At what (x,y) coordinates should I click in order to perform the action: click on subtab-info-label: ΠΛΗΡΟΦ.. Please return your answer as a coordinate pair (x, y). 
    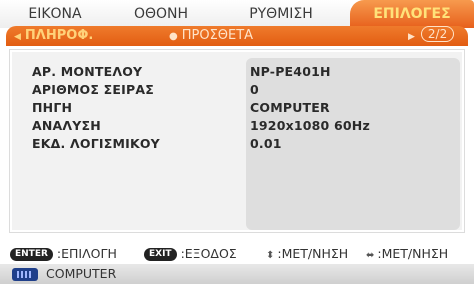
    Looking at the image, I should click on (59, 35).